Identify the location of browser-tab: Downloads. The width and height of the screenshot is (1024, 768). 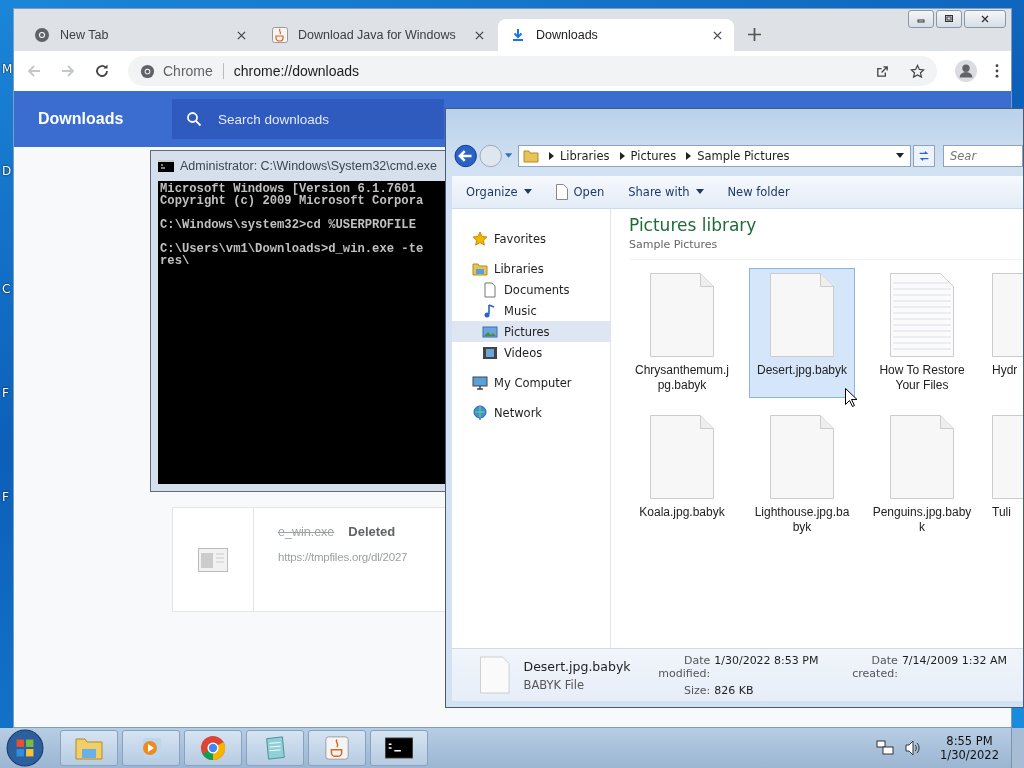
(616, 35).